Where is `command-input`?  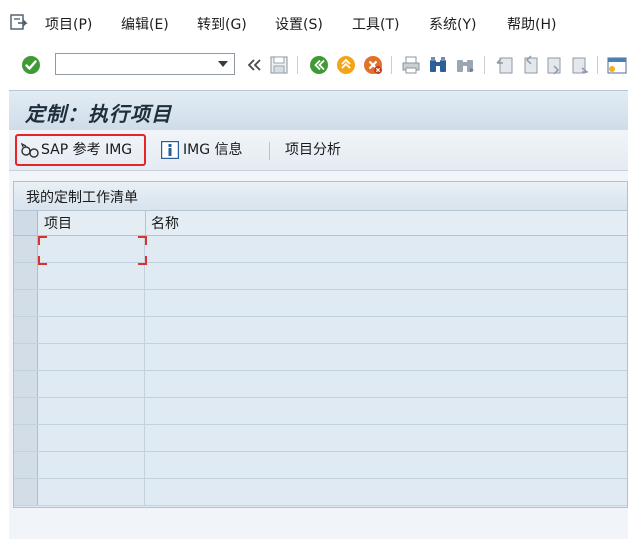
command-input is located at coordinates (133, 64).